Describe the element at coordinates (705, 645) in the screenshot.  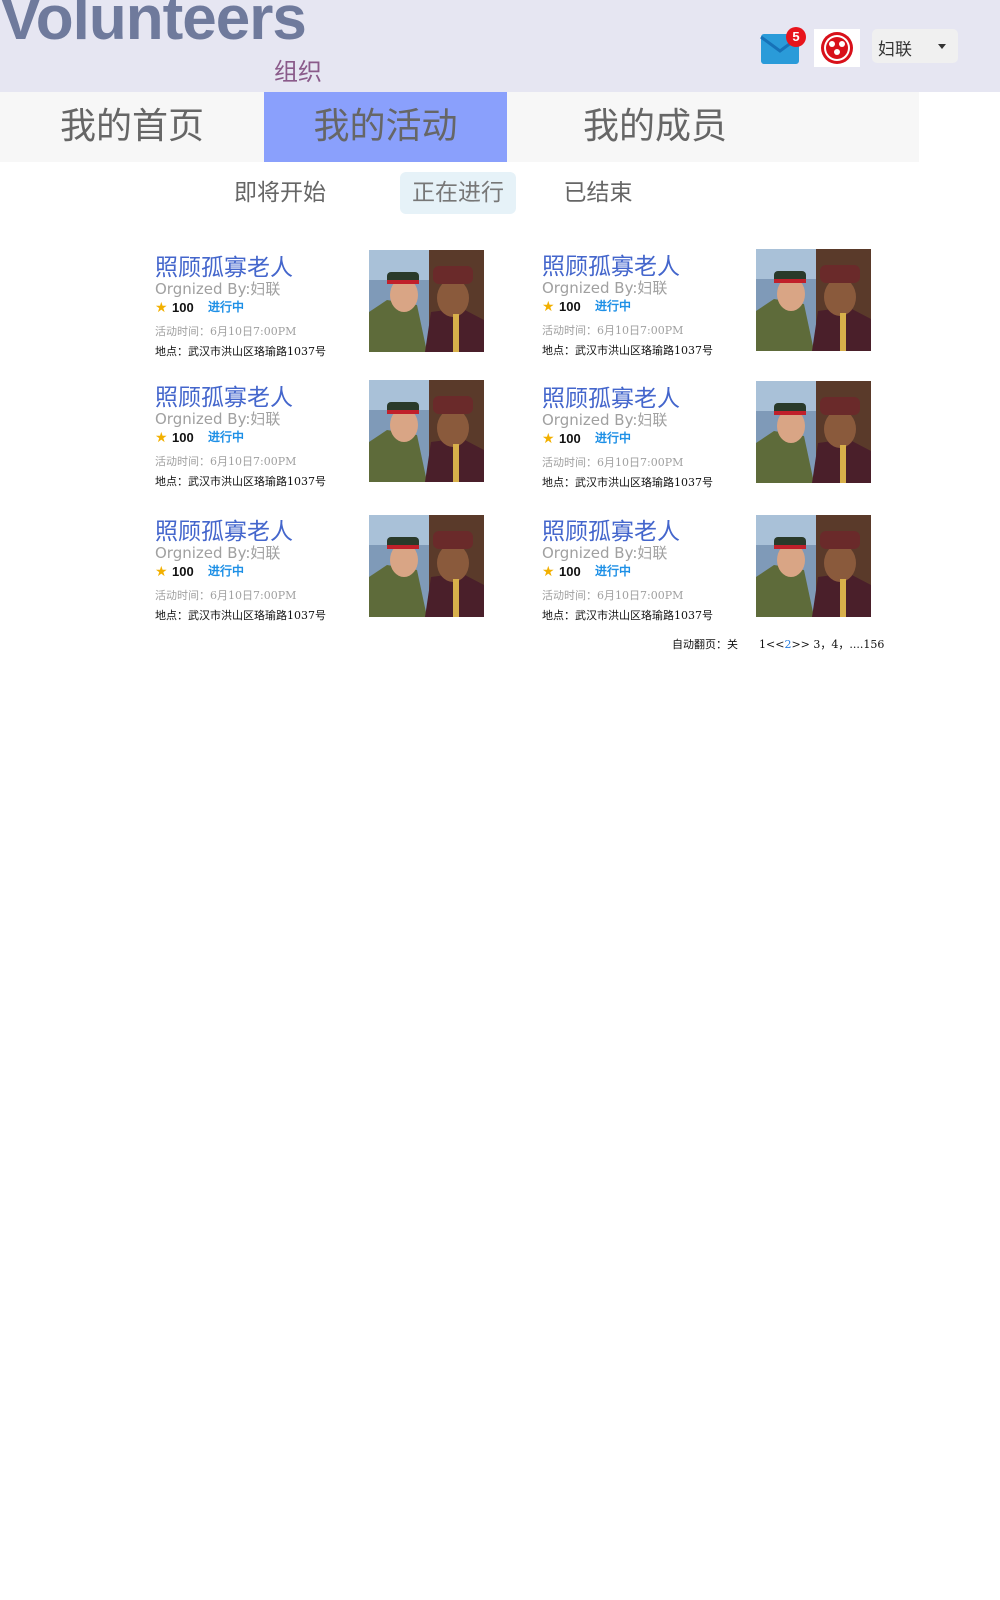
I see `auto-page-toggle: 自动翻页：关` at that location.